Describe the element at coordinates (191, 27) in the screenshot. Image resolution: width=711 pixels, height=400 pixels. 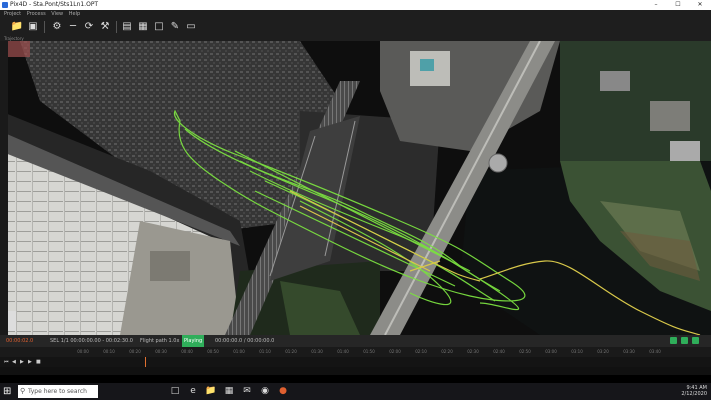
I see `monitor-icon: ▭` at that location.